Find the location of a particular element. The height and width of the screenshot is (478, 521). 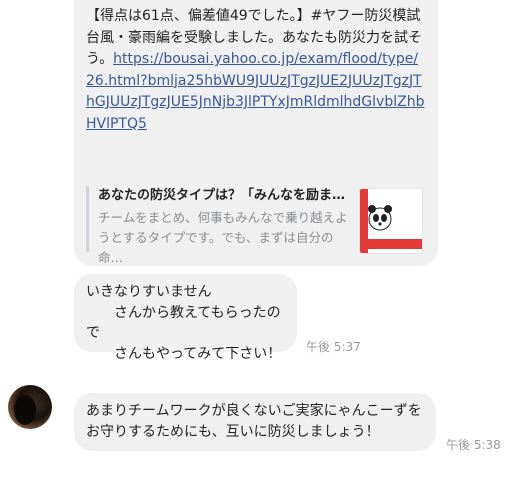

message-text: いきなりすいません さんから教えてもらったので さんもやってみて下さい！ is located at coordinates (184, 323).